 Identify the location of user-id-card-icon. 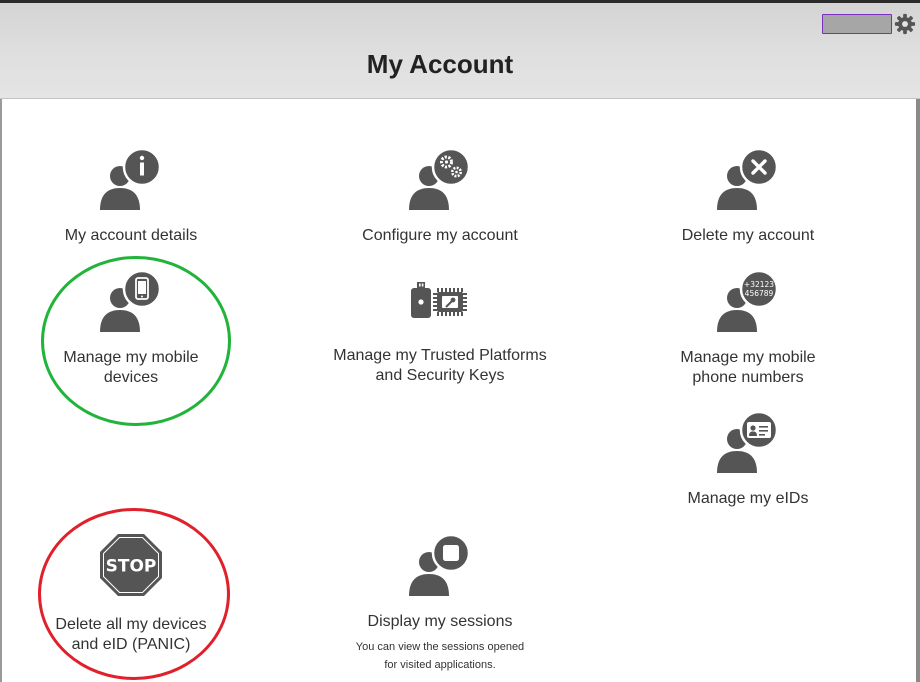
(748, 442).